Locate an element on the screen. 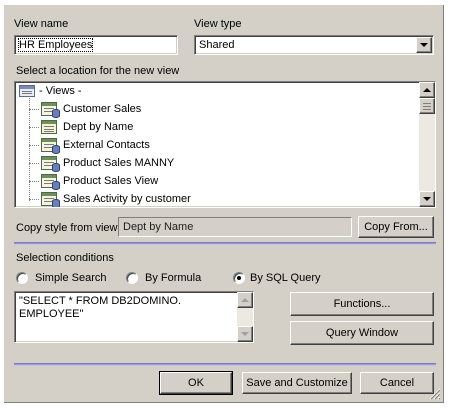 The width and height of the screenshot is (452, 408). tree-item: Customer Sales is located at coordinates (215, 109).